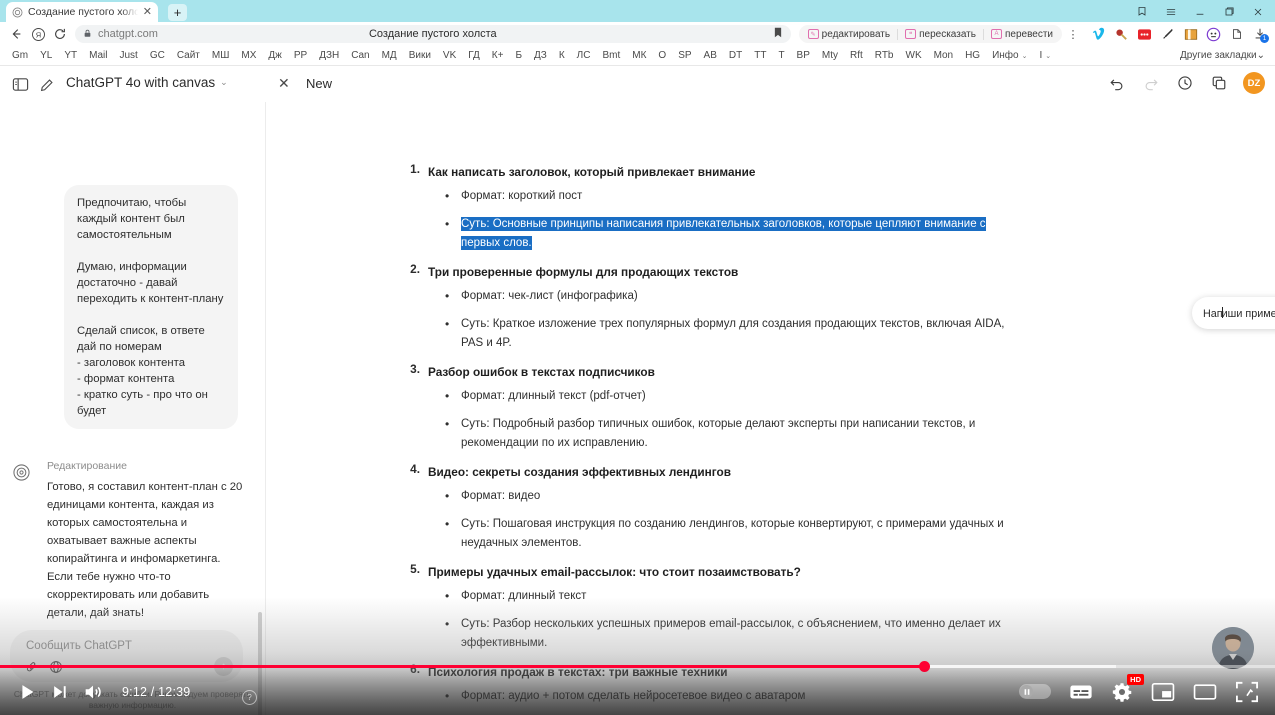 The height and width of the screenshot is (715, 1275). Describe the element at coordinates (849, 34) in the screenshot. I see `ya-edit-button: ✎ редактировать` at that location.